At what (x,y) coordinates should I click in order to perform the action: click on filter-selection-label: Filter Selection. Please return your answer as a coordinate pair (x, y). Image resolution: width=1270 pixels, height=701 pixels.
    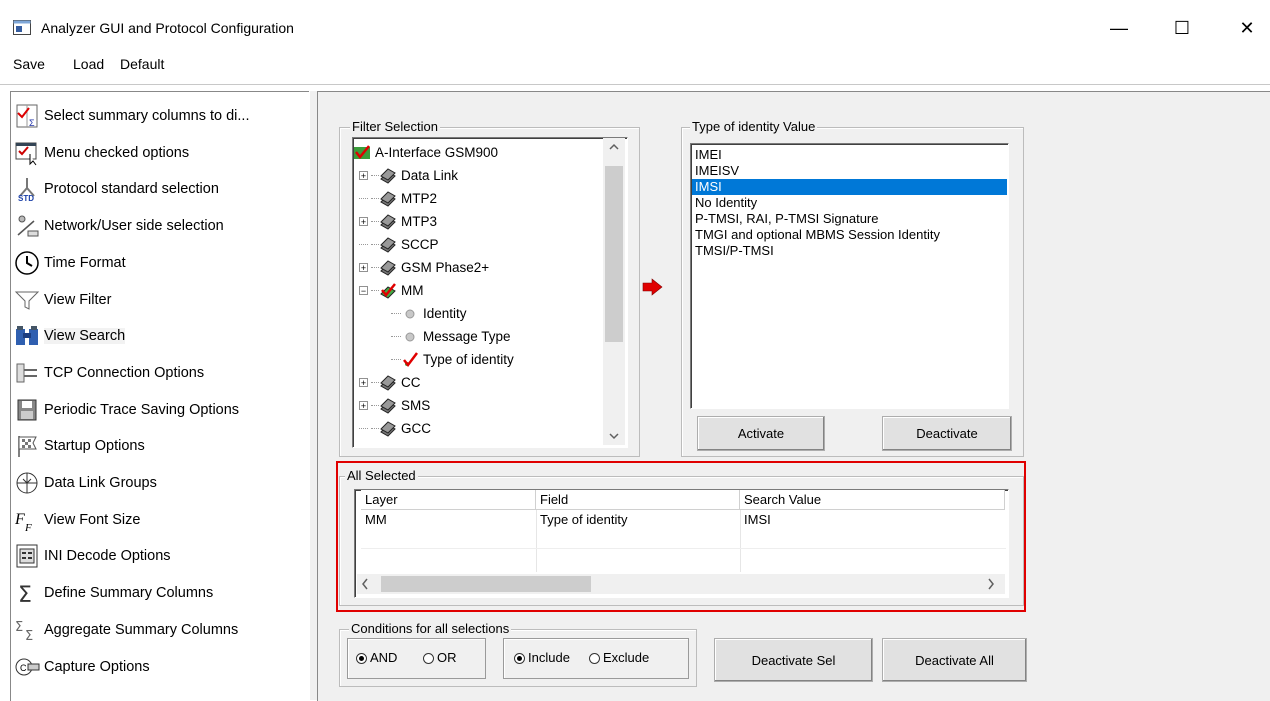
    Looking at the image, I should click on (395, 126).